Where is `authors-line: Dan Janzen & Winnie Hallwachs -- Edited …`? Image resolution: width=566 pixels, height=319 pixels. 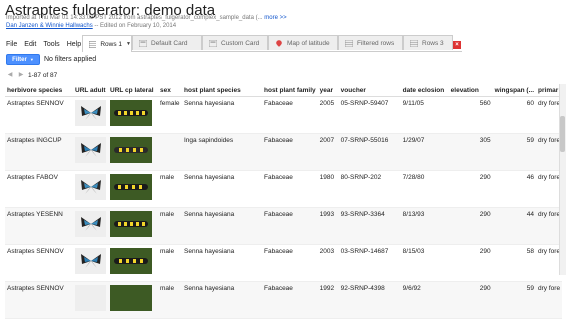 authors-line: Dan Janzen & Winnie Hallwachs -- Edited … is located at coordinates (91, 26).